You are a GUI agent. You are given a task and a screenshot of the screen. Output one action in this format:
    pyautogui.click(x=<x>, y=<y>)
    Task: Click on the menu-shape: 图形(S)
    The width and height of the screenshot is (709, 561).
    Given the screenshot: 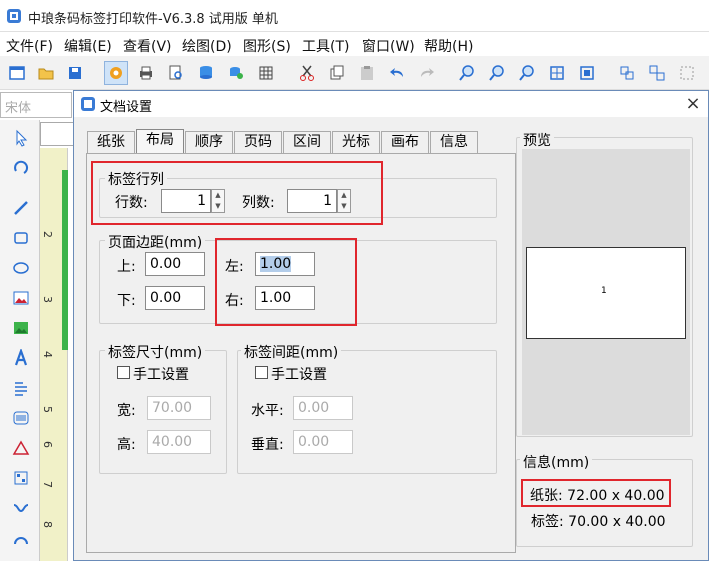 What is the action you would take?
    pyautogui.click(x=267, y=46)
    